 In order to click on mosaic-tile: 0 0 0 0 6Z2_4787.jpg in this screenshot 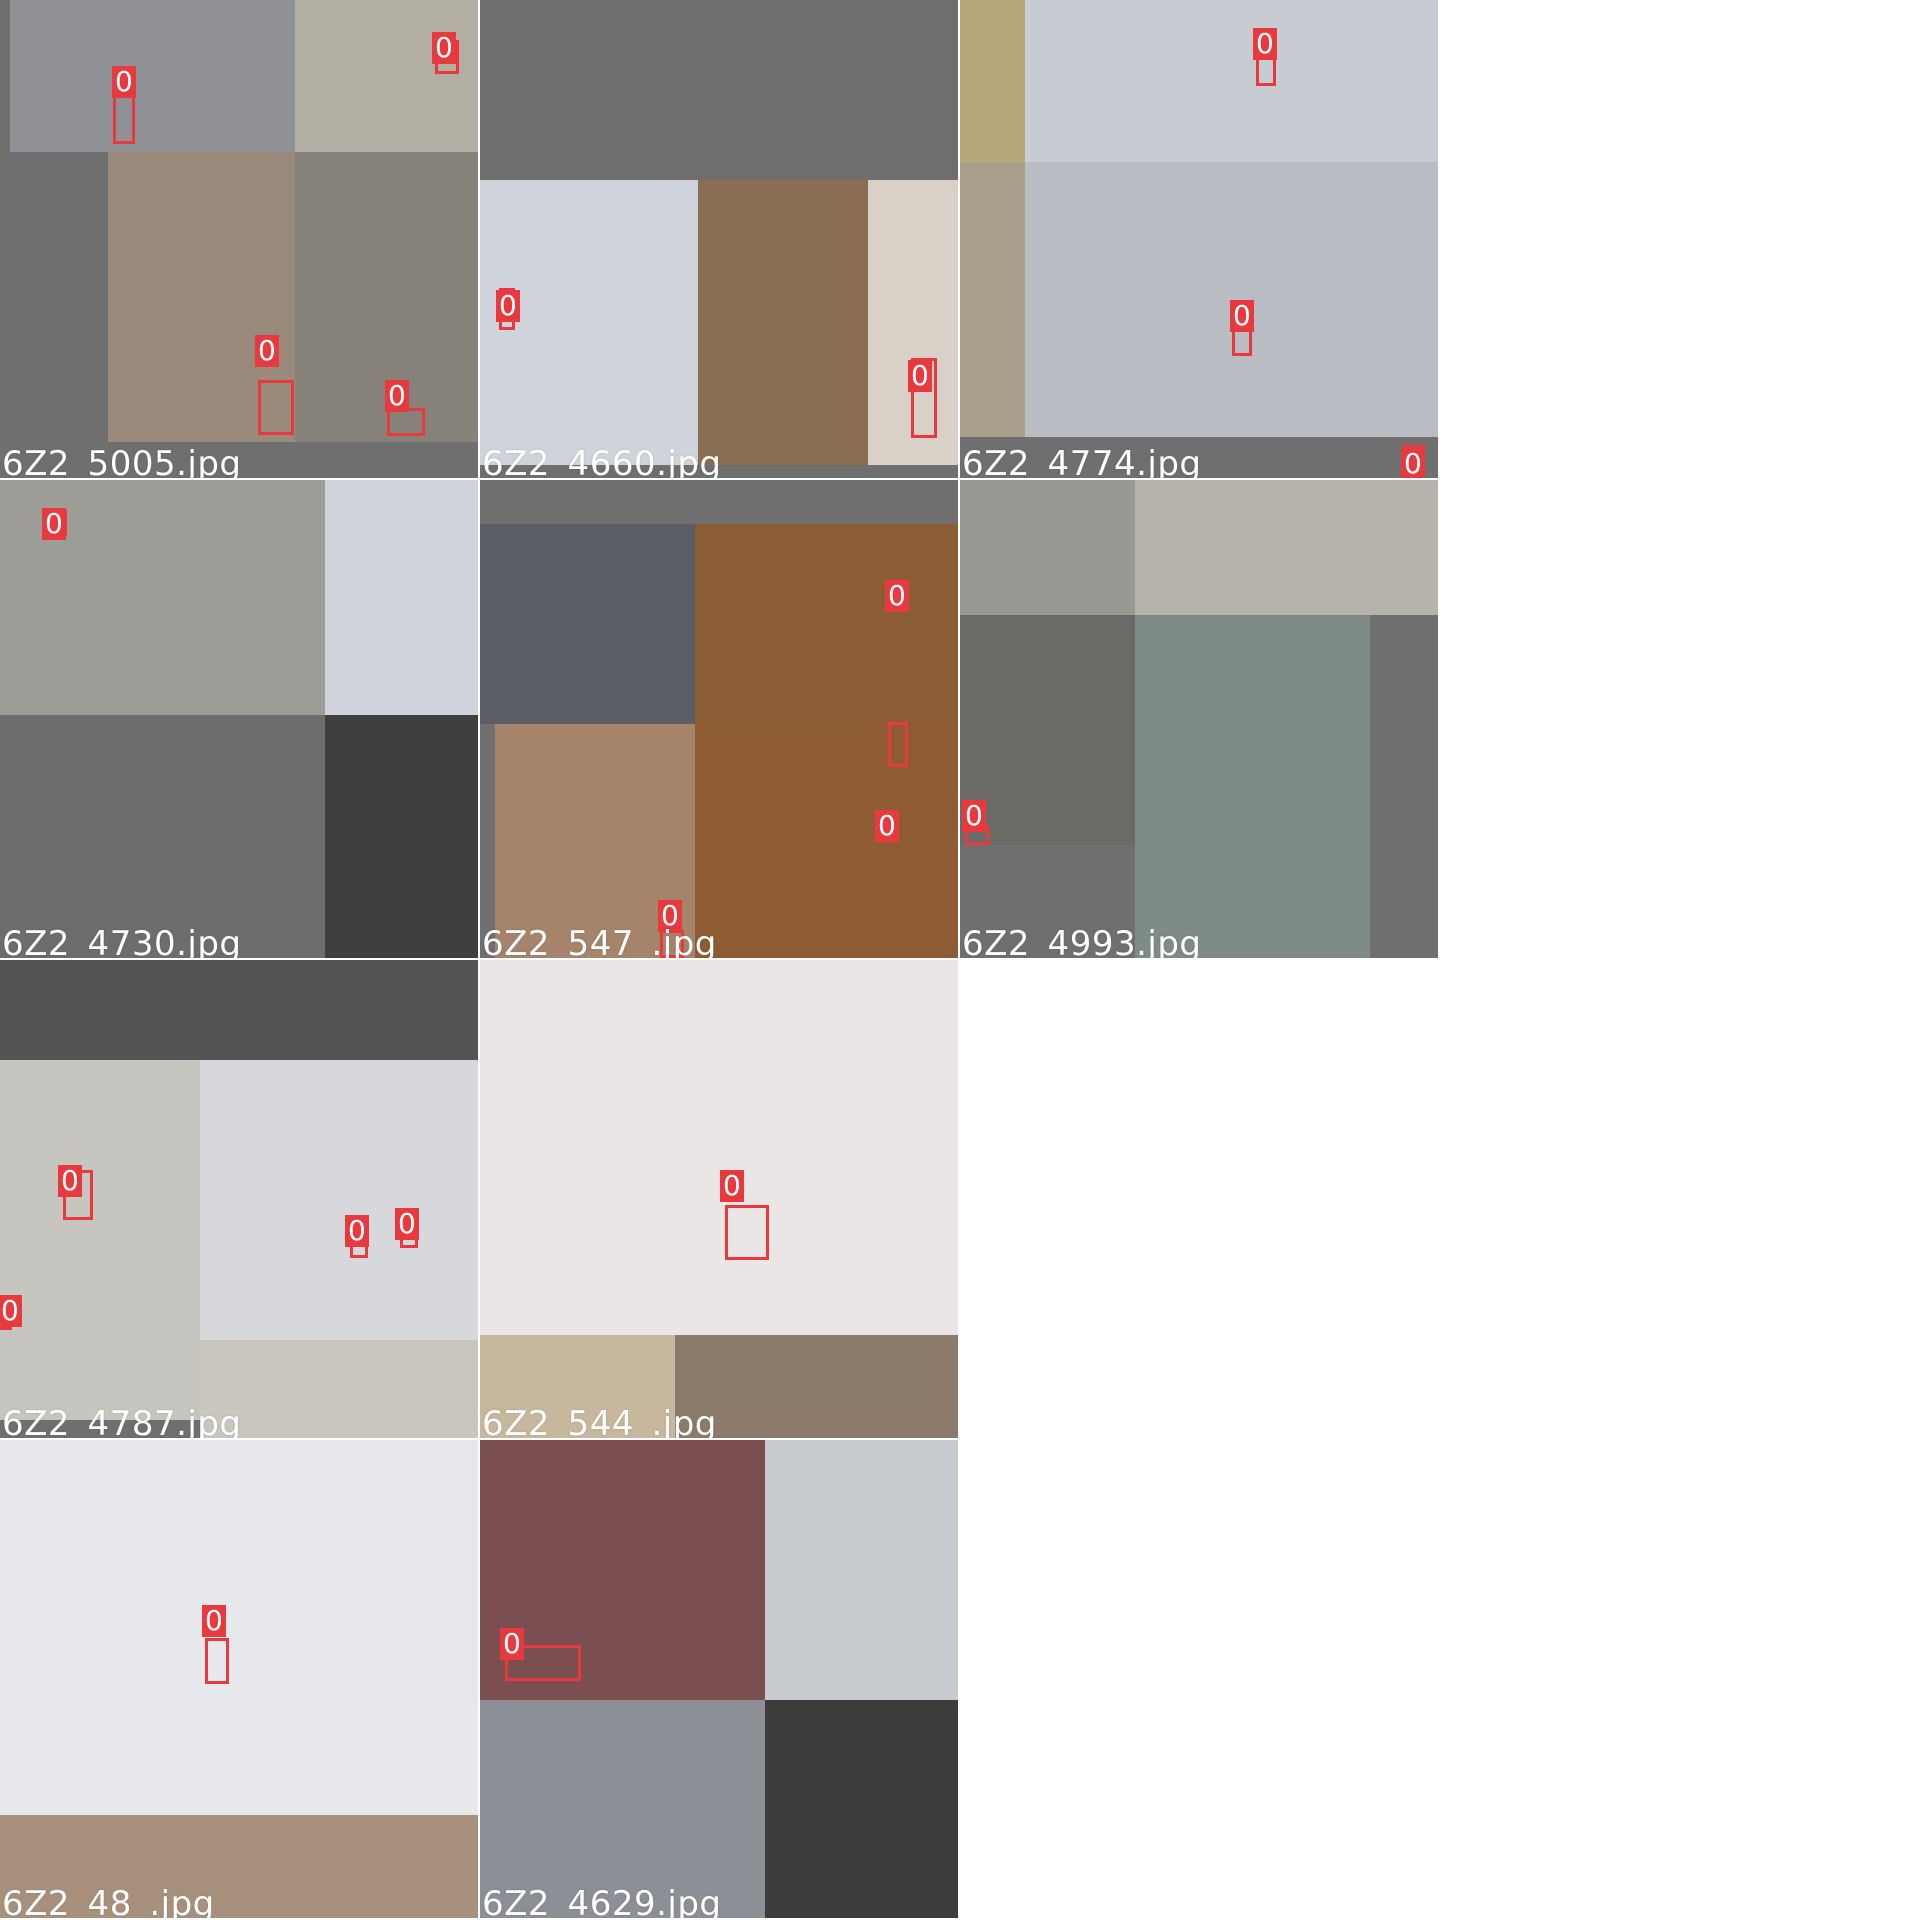, I will do `click(240, 1200)`.